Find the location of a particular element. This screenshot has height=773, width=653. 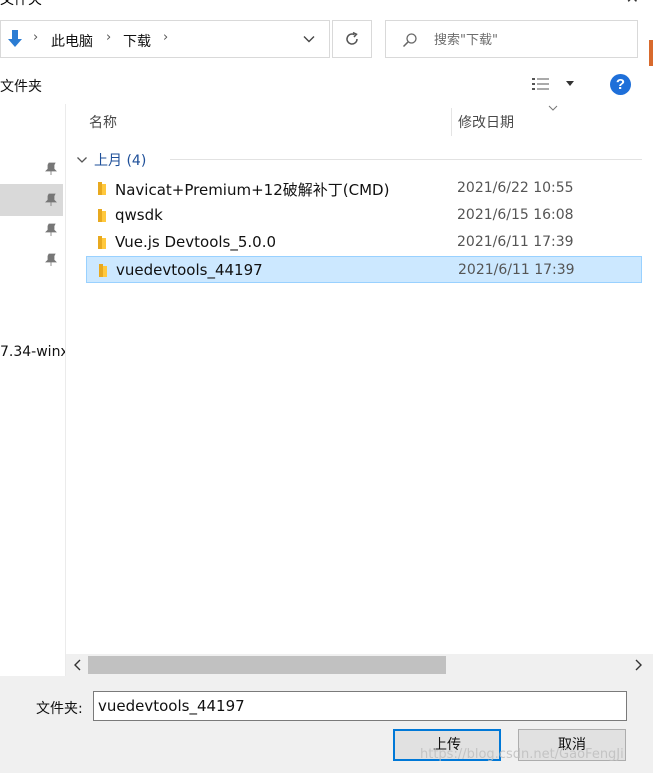

address-bar: › 此电脑 › 下载 › is located at coordinates (165, 39).